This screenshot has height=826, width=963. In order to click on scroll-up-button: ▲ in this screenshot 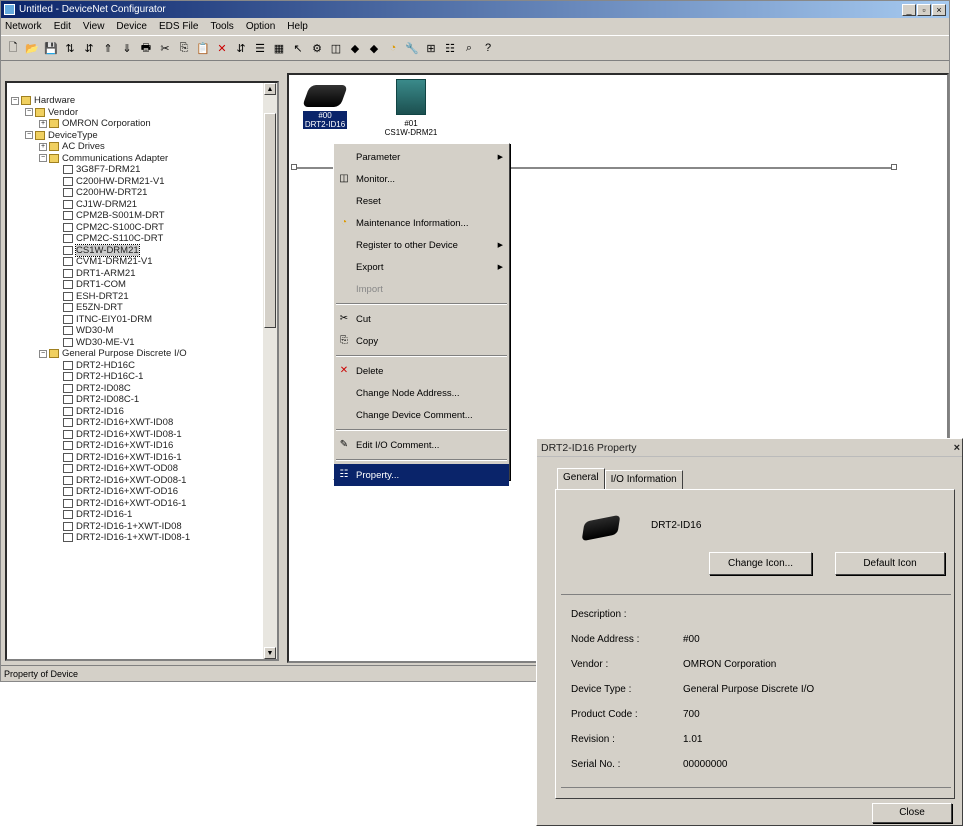, I will do `click(270, 89)`.